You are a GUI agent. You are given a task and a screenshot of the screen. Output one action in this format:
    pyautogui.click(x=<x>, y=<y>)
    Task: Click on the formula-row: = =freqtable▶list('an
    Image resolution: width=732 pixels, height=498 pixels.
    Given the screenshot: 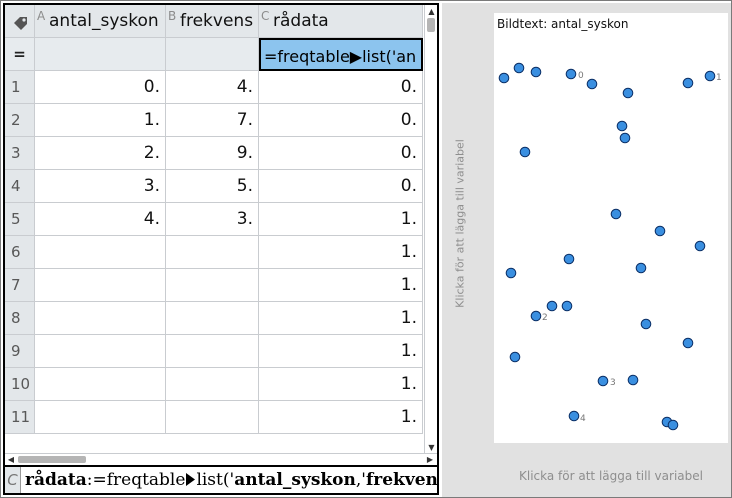 What is the action you would take?
    pyautogui.click(x=214, y=54)
    